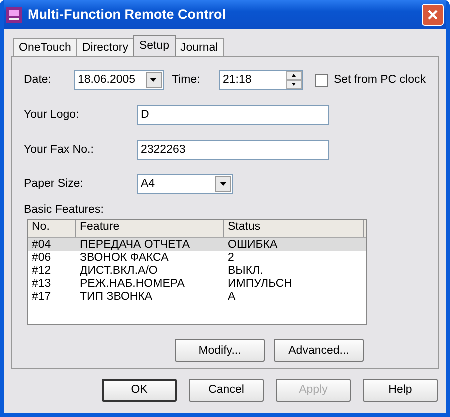  What do you see at coordinates (116, 296) in the screenshot?
I see `table-cell-text: ТИП ЗВОНКА` at bounding box center [116, 296].